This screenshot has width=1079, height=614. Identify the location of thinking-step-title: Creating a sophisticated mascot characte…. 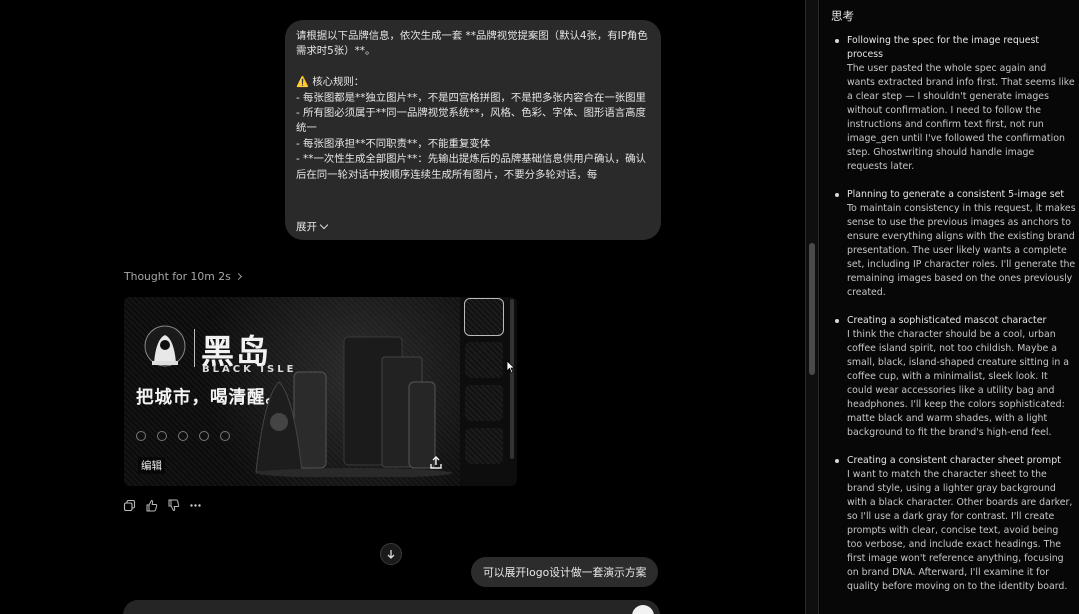
(947, 320).